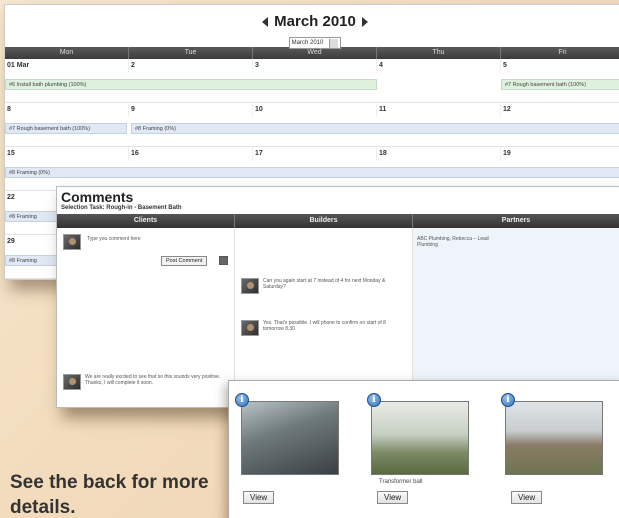 The height and width of the screenshot is (518, 619). Describe the element at coordinates (264, 21) in the screenshot. I see `prev-month-icon` at that location.